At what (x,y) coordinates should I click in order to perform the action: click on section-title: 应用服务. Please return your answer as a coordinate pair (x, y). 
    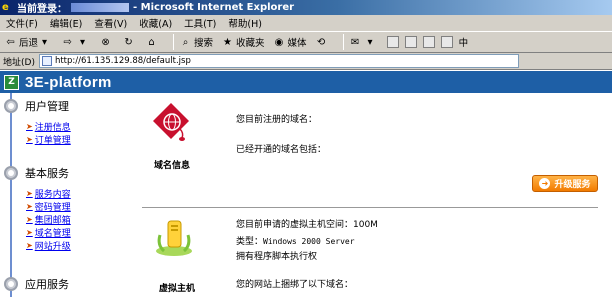
    Looking at the image, I should click on (47, 284).